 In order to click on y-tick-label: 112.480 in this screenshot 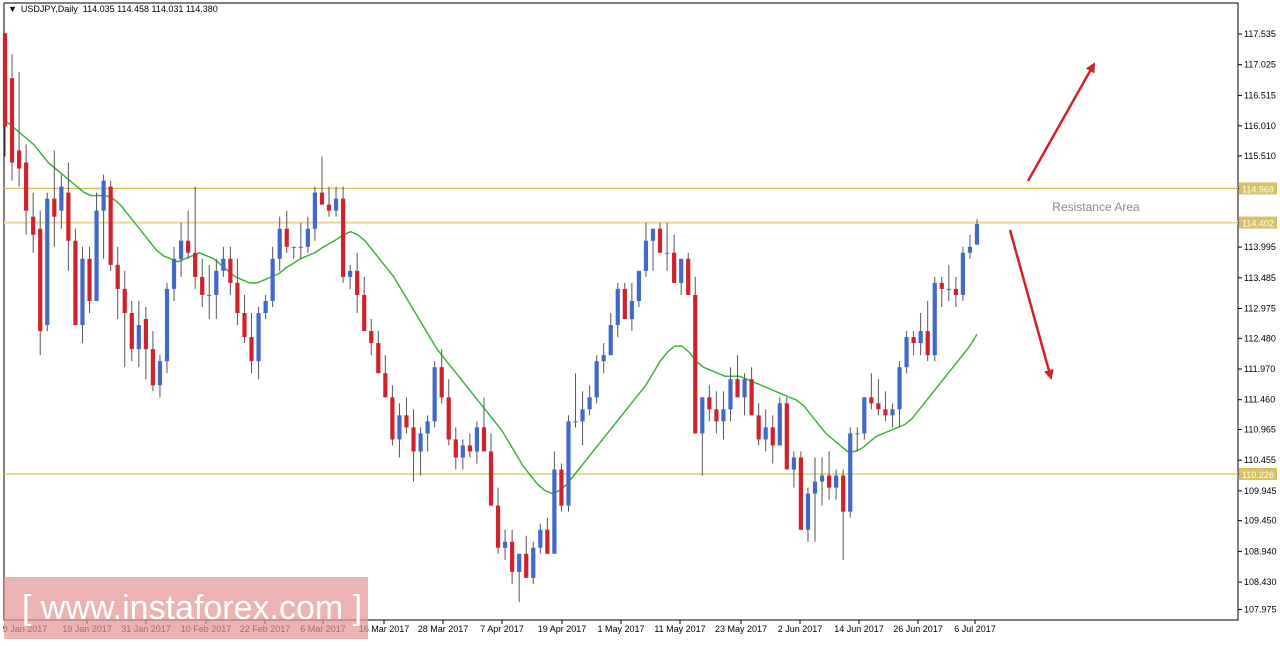, I will do `click(1260, 338)`.